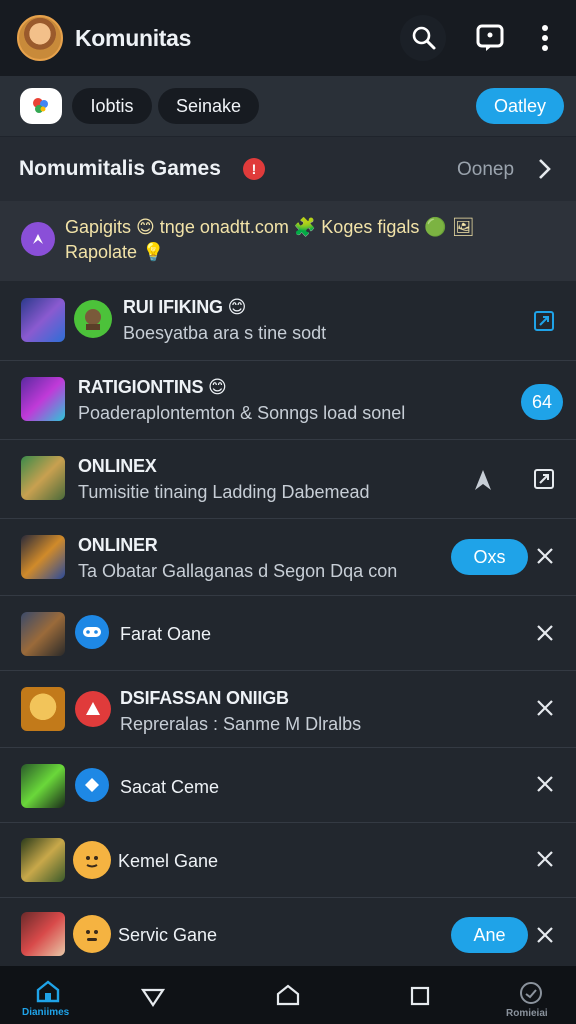 This screenshot has width=576, height=1024. I want to click on avatar, so click(93, 319).